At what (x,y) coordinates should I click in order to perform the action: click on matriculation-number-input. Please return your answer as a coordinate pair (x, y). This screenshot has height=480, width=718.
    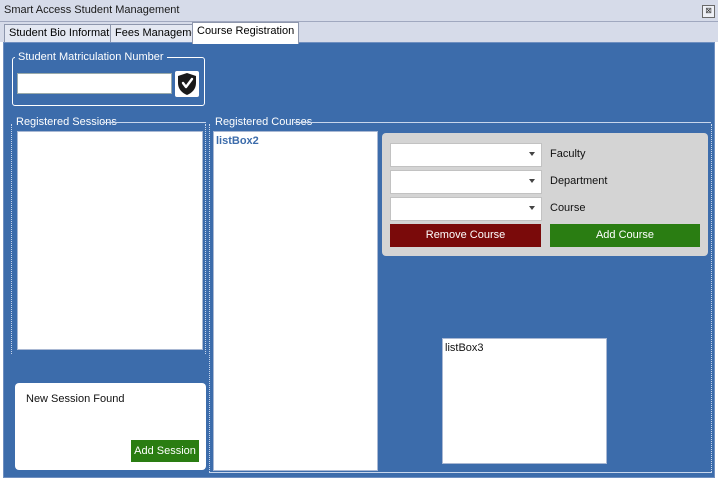
    Looking at the image, I should click on (94, 83).